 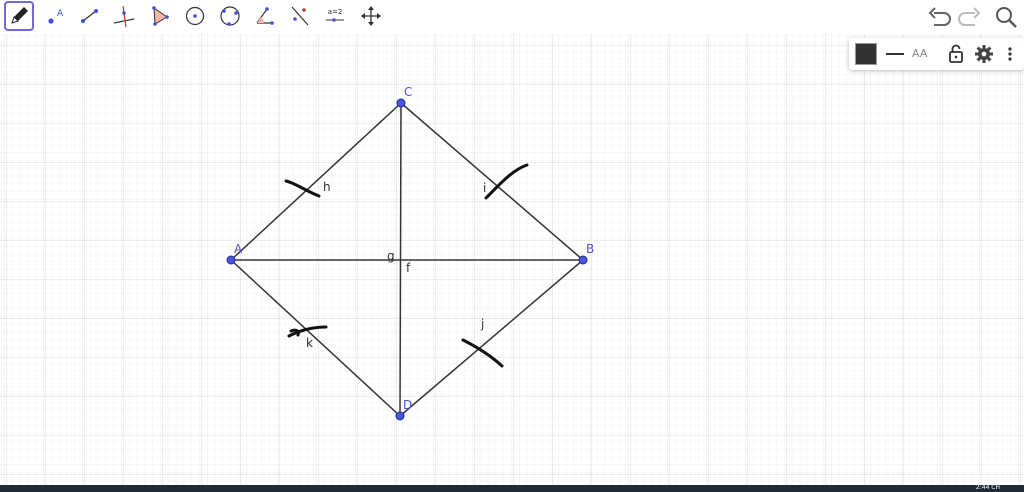 I want to click on line-style-button, so click(x=895, y=54).